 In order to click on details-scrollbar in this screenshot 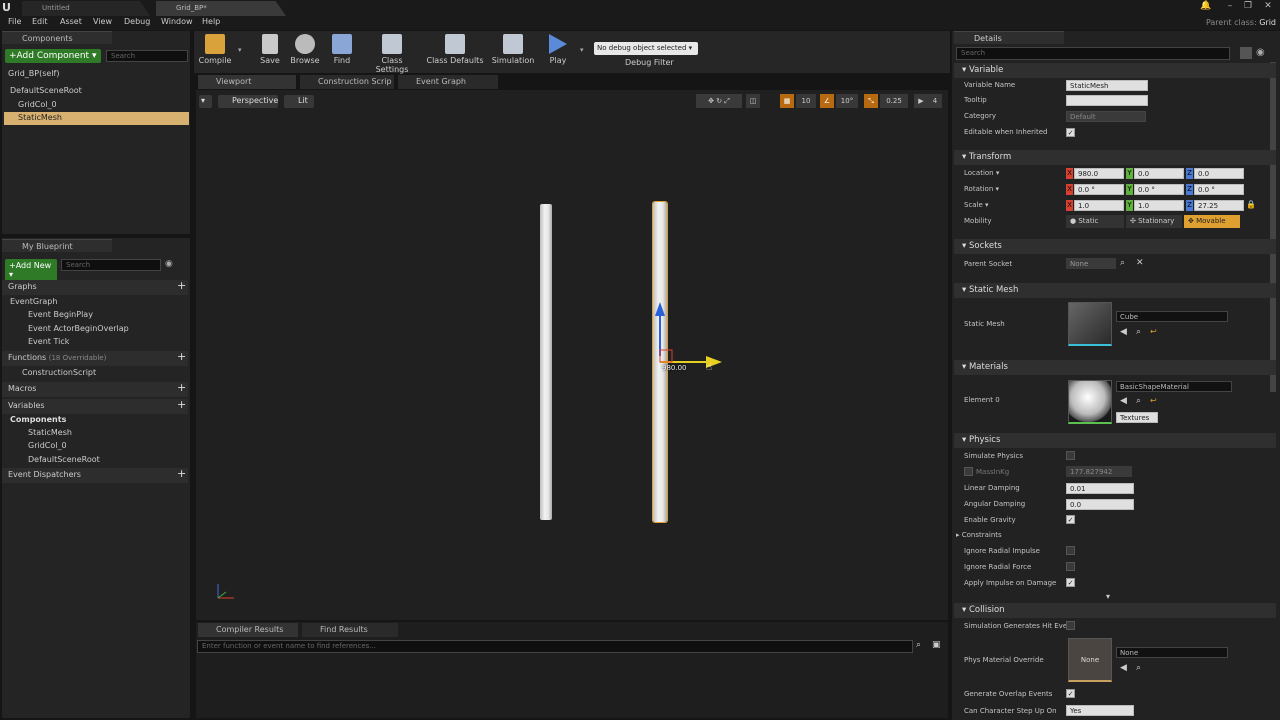, I will do `click(1273, 227)`.